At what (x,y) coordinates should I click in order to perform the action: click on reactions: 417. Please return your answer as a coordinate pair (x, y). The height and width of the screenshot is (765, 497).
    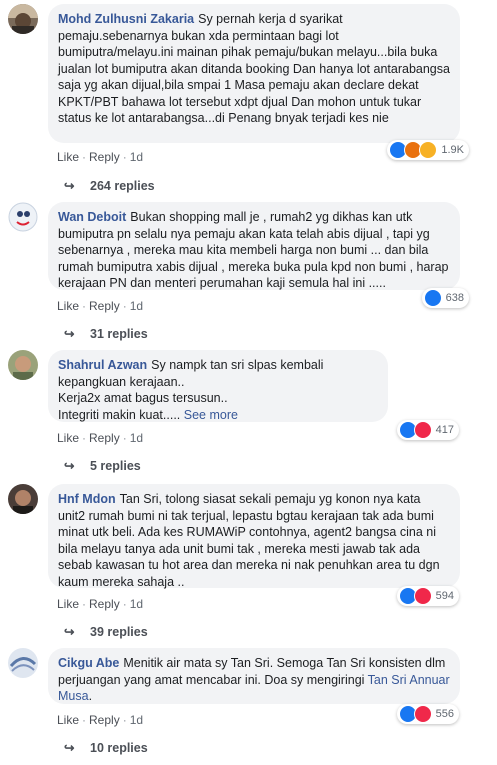
    Looking at the image, I should click on (427, 430).